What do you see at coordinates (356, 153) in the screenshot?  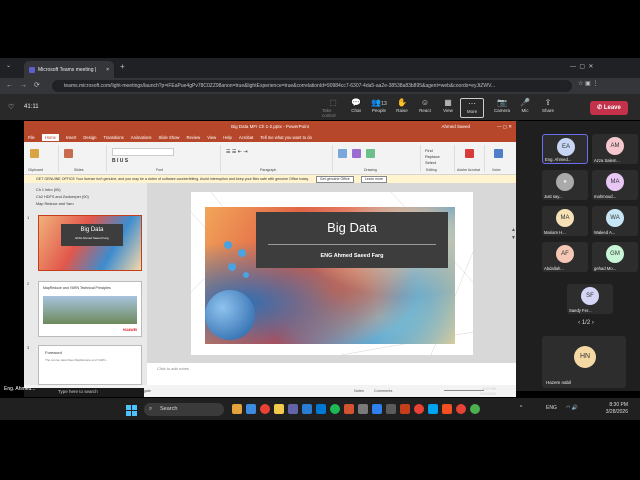 I see `arrange-icon` at bounding box center [356, 153].